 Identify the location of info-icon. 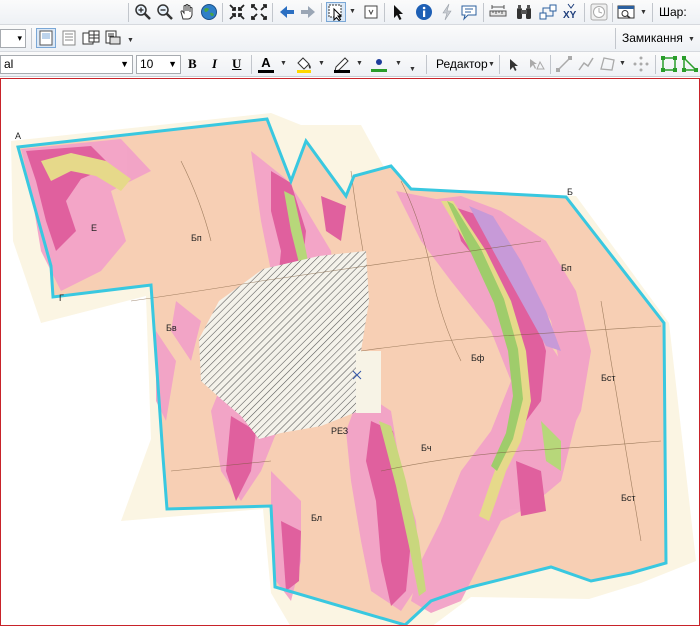
(424, 12).